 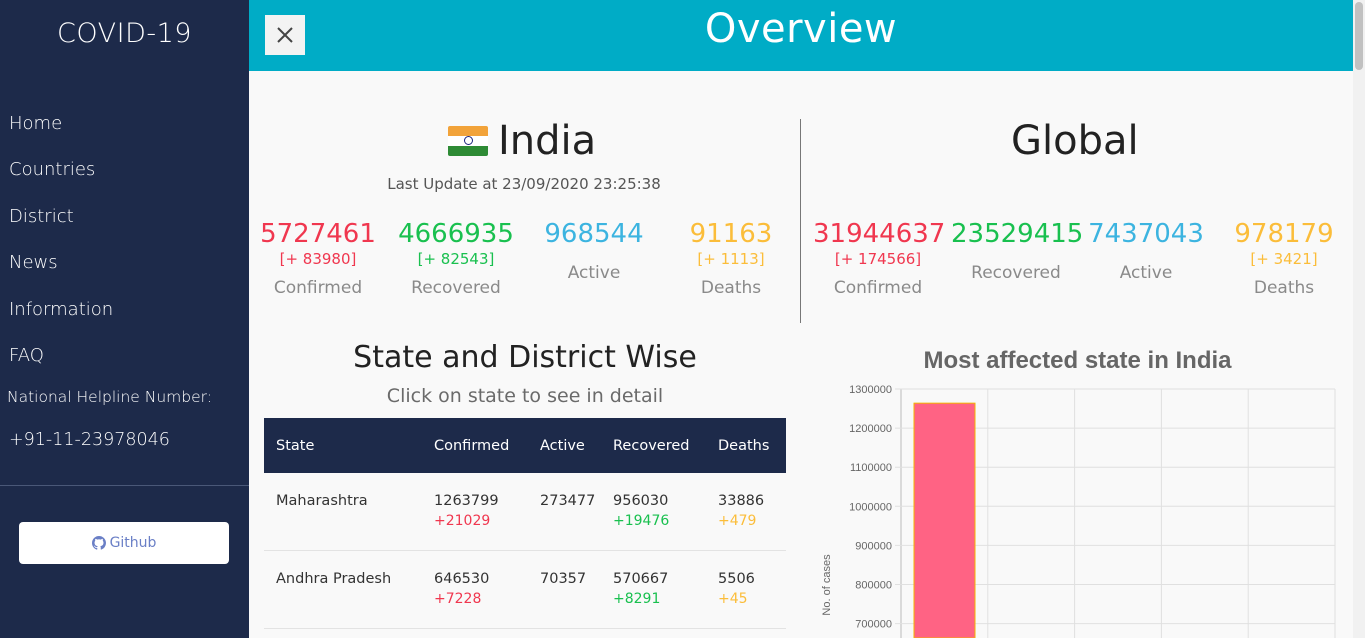 I want to click on global-title: Global, so click(x=1075, y=141).